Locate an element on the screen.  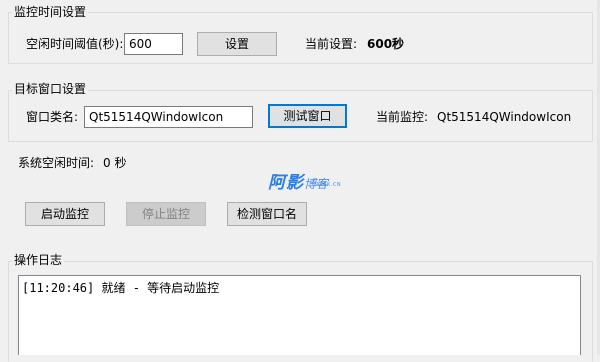
idle-threshold-input is located at coordinates (153, 44).